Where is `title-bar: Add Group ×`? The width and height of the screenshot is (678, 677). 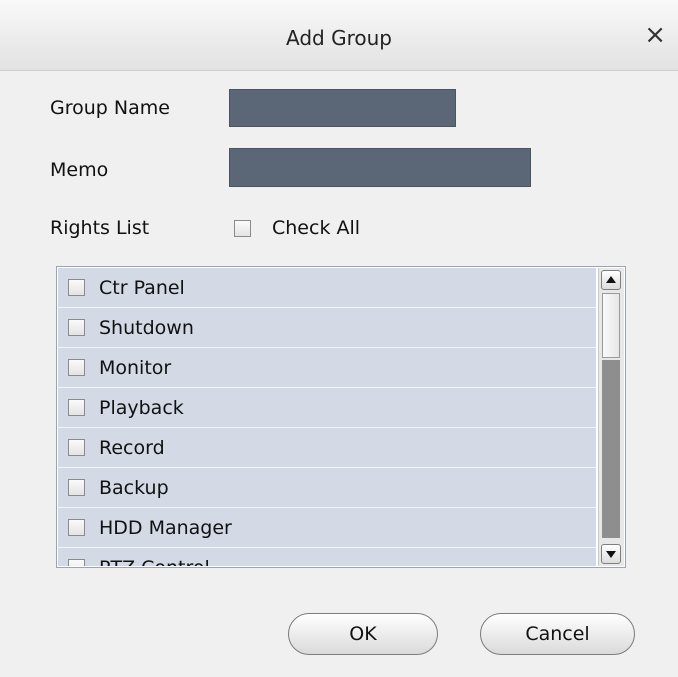
title-bar: Add Group × is located at coordinates (339, 35).